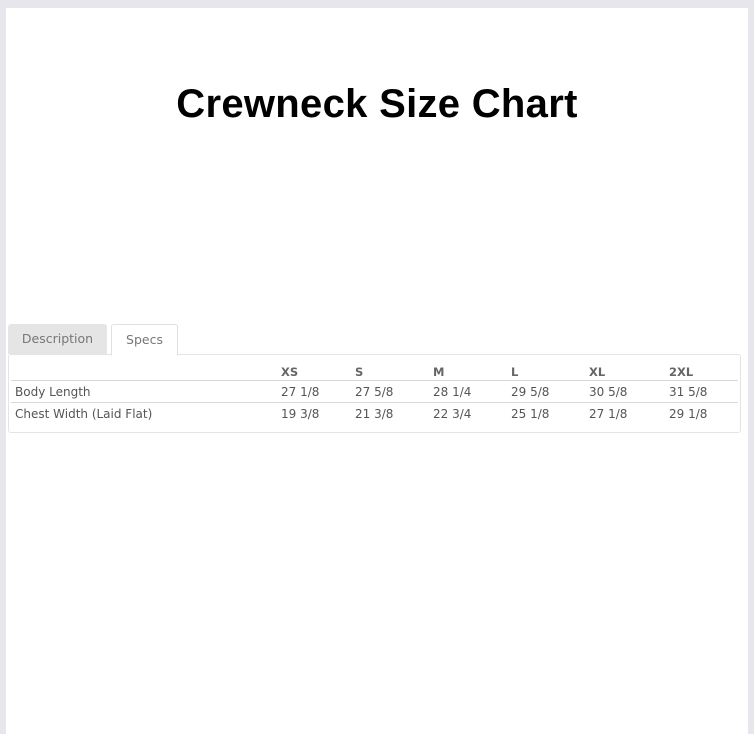 Image resolution: width=754 pixels, height=734 pixels. I want to click on column-header: S, so click(359, 372).